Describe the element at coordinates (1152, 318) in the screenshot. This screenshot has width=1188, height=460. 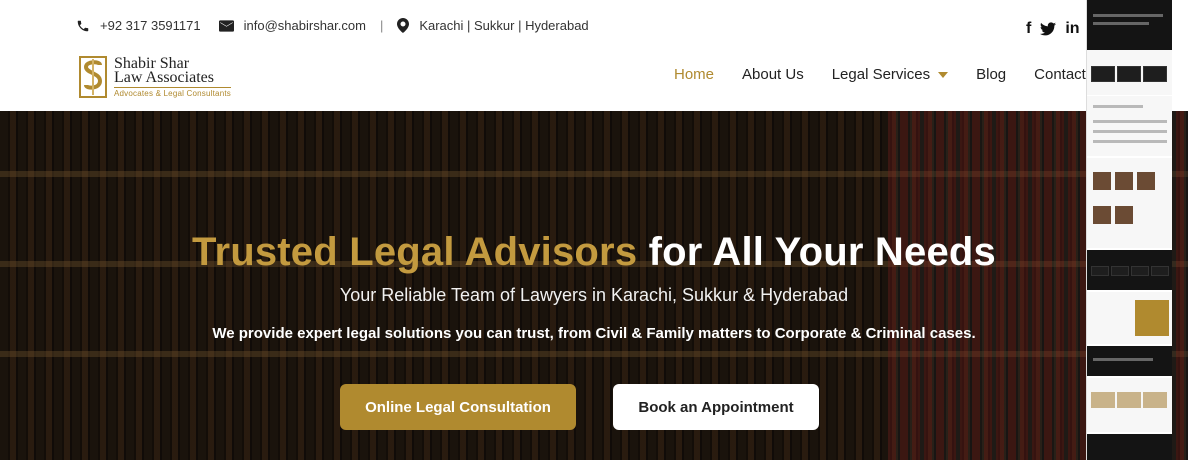
I see `preview-about-image` at that location.